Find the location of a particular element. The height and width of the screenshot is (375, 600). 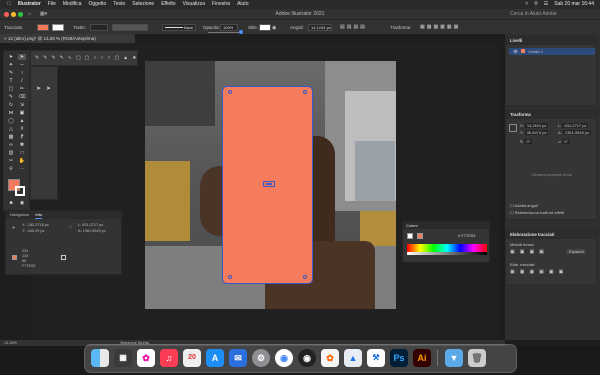

vectornator-icon: ✿ is located at coordinates (330, 358).